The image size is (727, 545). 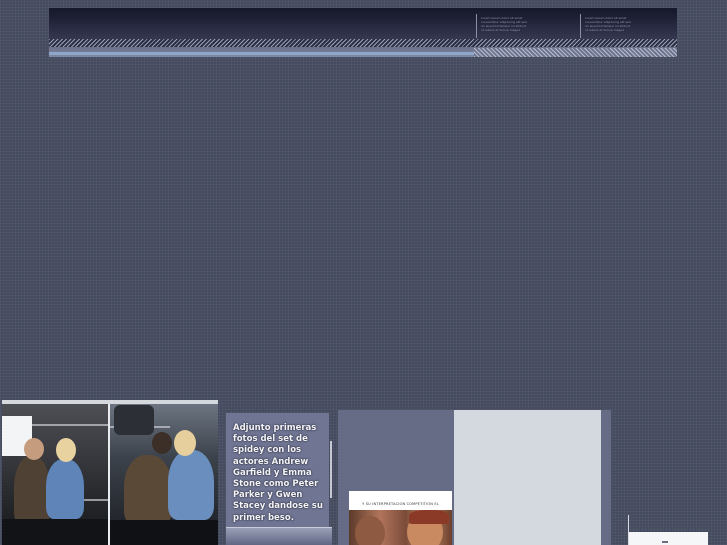 I want to click on ad-poster: Y SU INTERPRETACION COMPETITION EL, so click(x=400, y=518).